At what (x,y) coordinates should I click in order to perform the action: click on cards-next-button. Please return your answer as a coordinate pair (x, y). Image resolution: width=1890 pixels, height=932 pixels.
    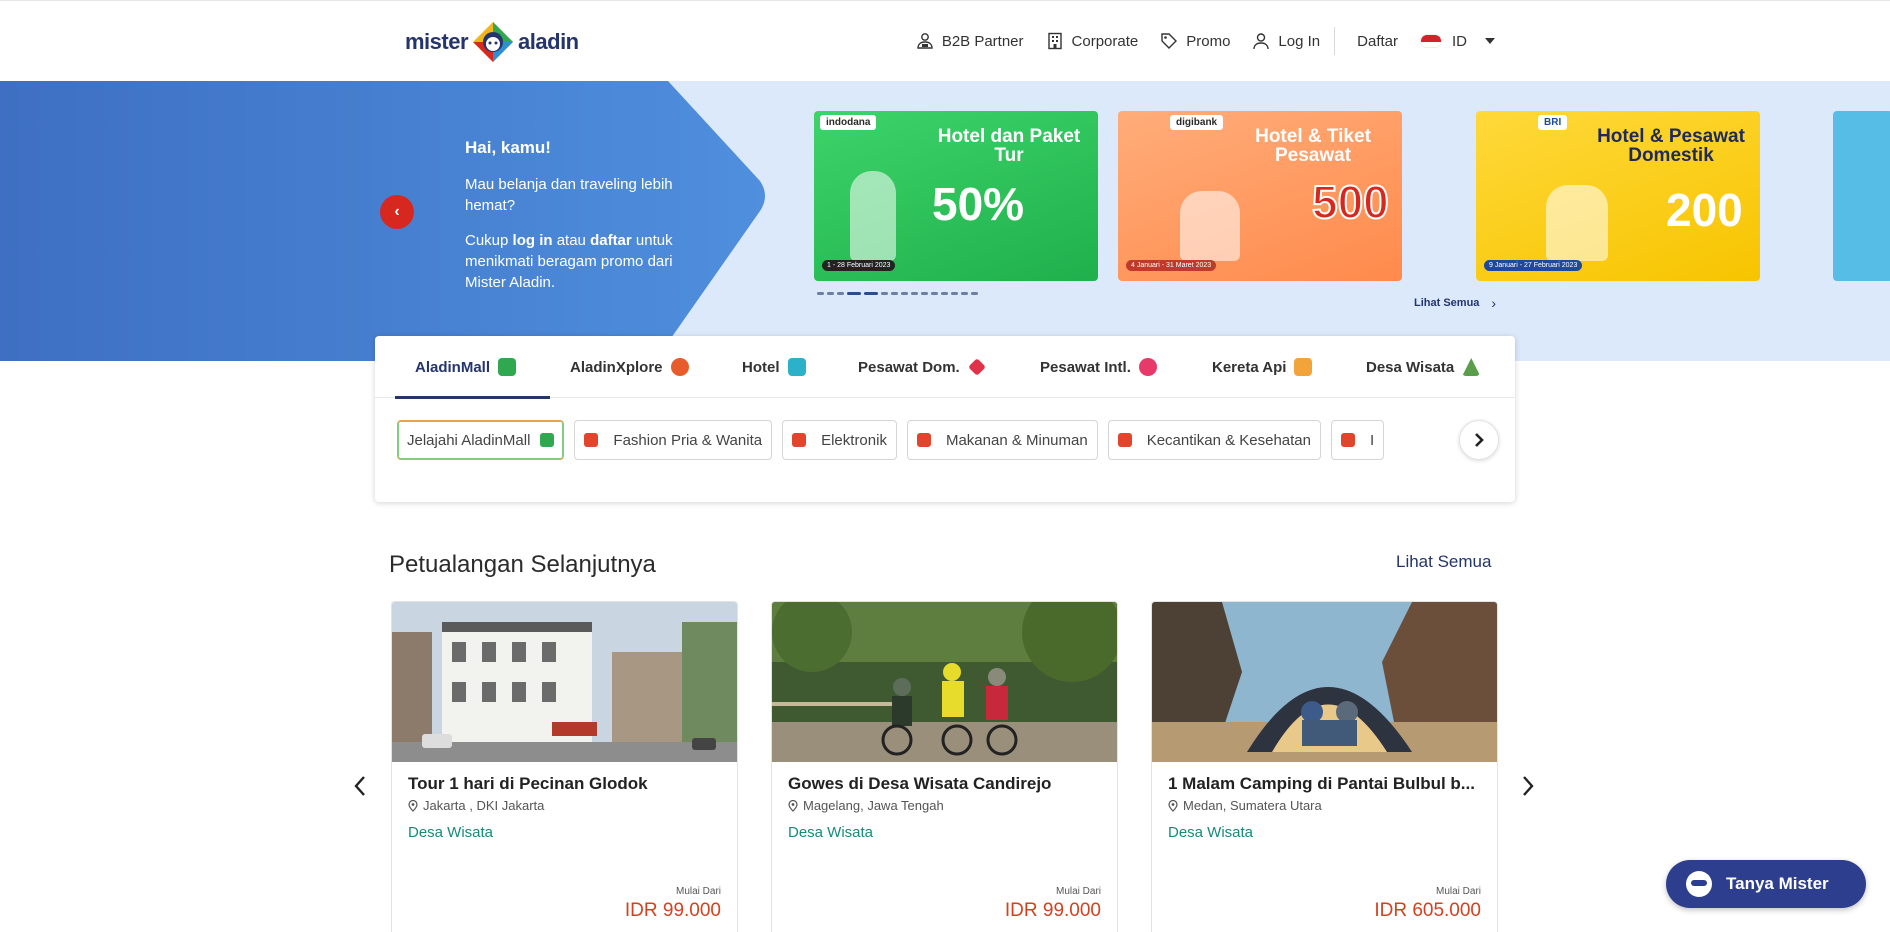
    Looking at the image, I should click on (1528, 786).